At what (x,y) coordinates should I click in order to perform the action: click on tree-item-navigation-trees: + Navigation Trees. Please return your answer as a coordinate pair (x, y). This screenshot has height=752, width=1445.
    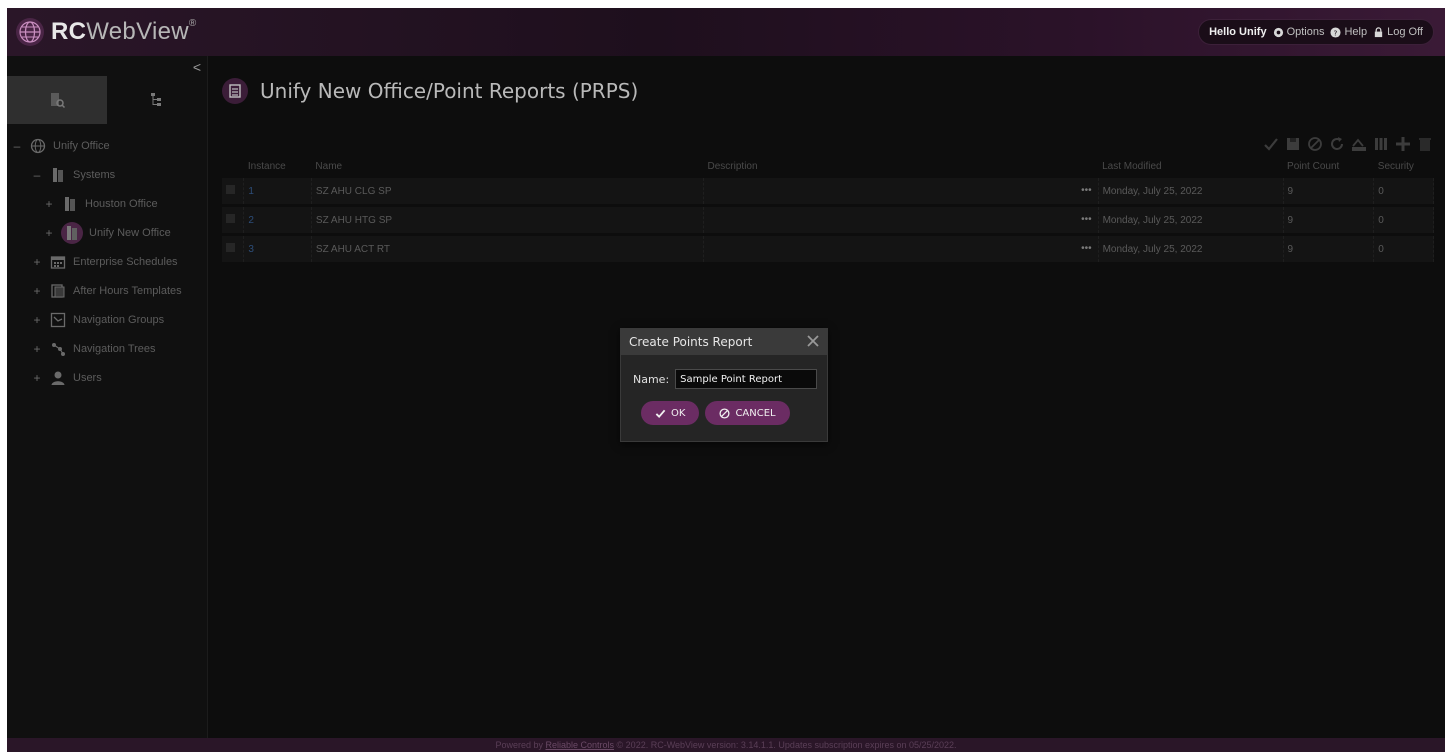
    Looking at the image, I should click on (93, 349).